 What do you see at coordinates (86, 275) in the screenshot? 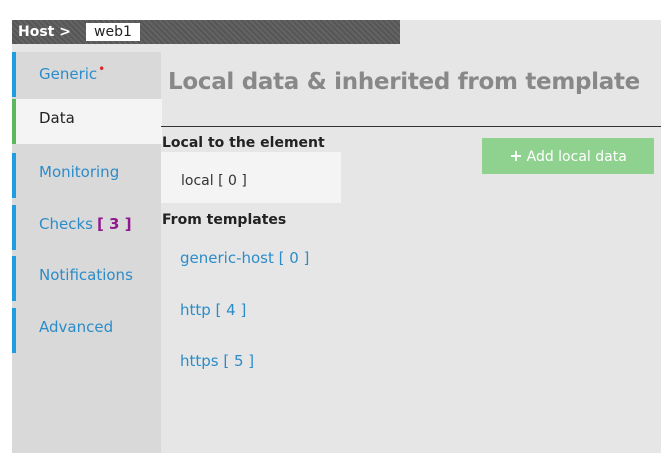
I see `tab-label: Notifications` at bounding box center [86, 275].